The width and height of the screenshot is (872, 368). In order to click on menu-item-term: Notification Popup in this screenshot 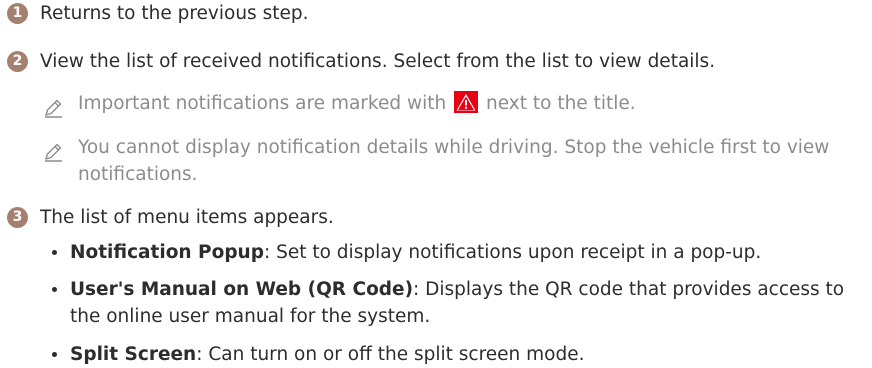, I will do `click(167, 252)`.